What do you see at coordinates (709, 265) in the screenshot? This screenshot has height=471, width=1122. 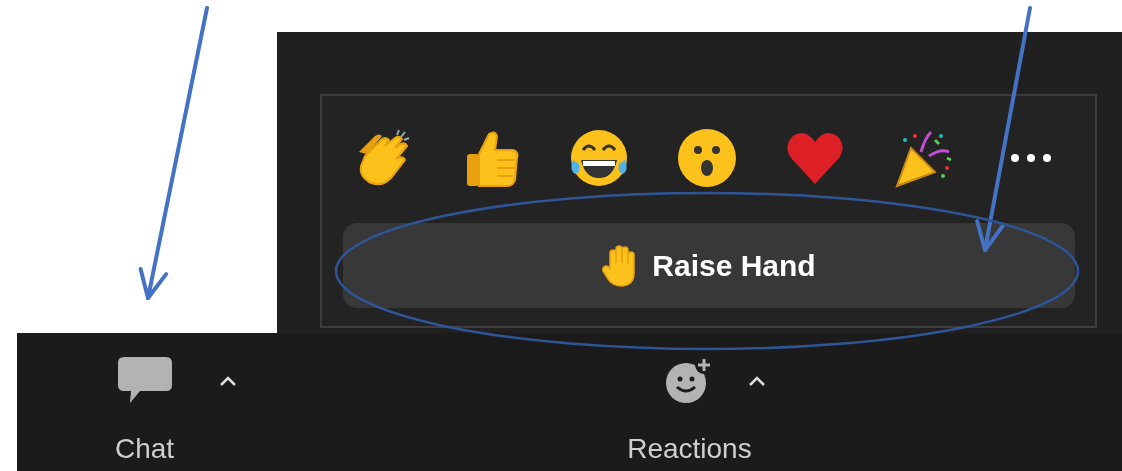 I see `raise-hand-button: Raise Hand` at bounding box center [709, 265].